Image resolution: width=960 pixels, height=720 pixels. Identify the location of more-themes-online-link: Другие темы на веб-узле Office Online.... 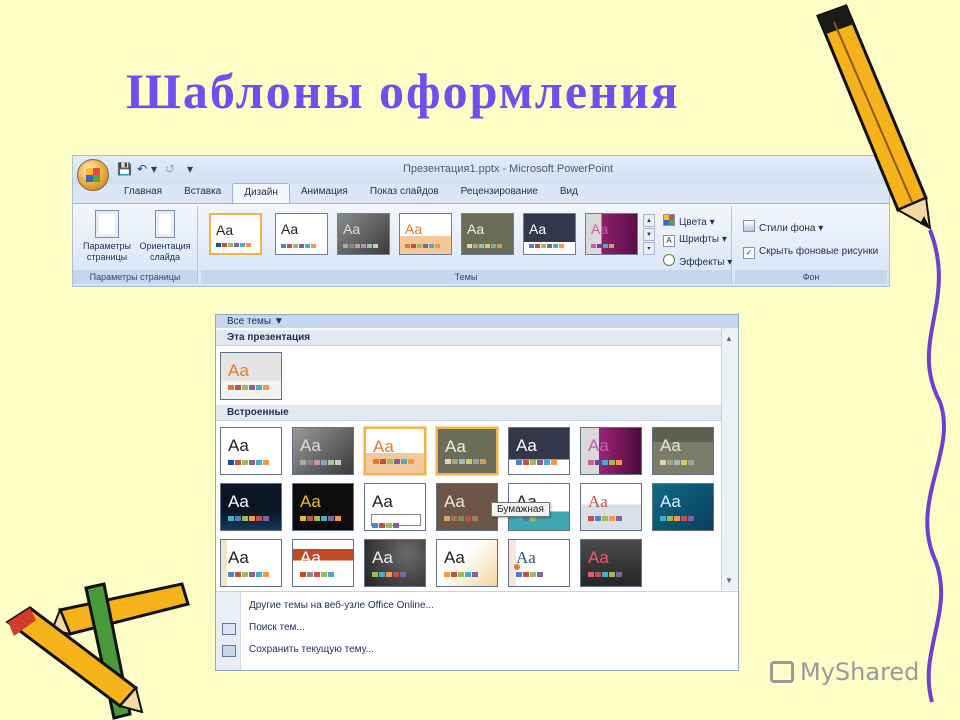
(341, 605).